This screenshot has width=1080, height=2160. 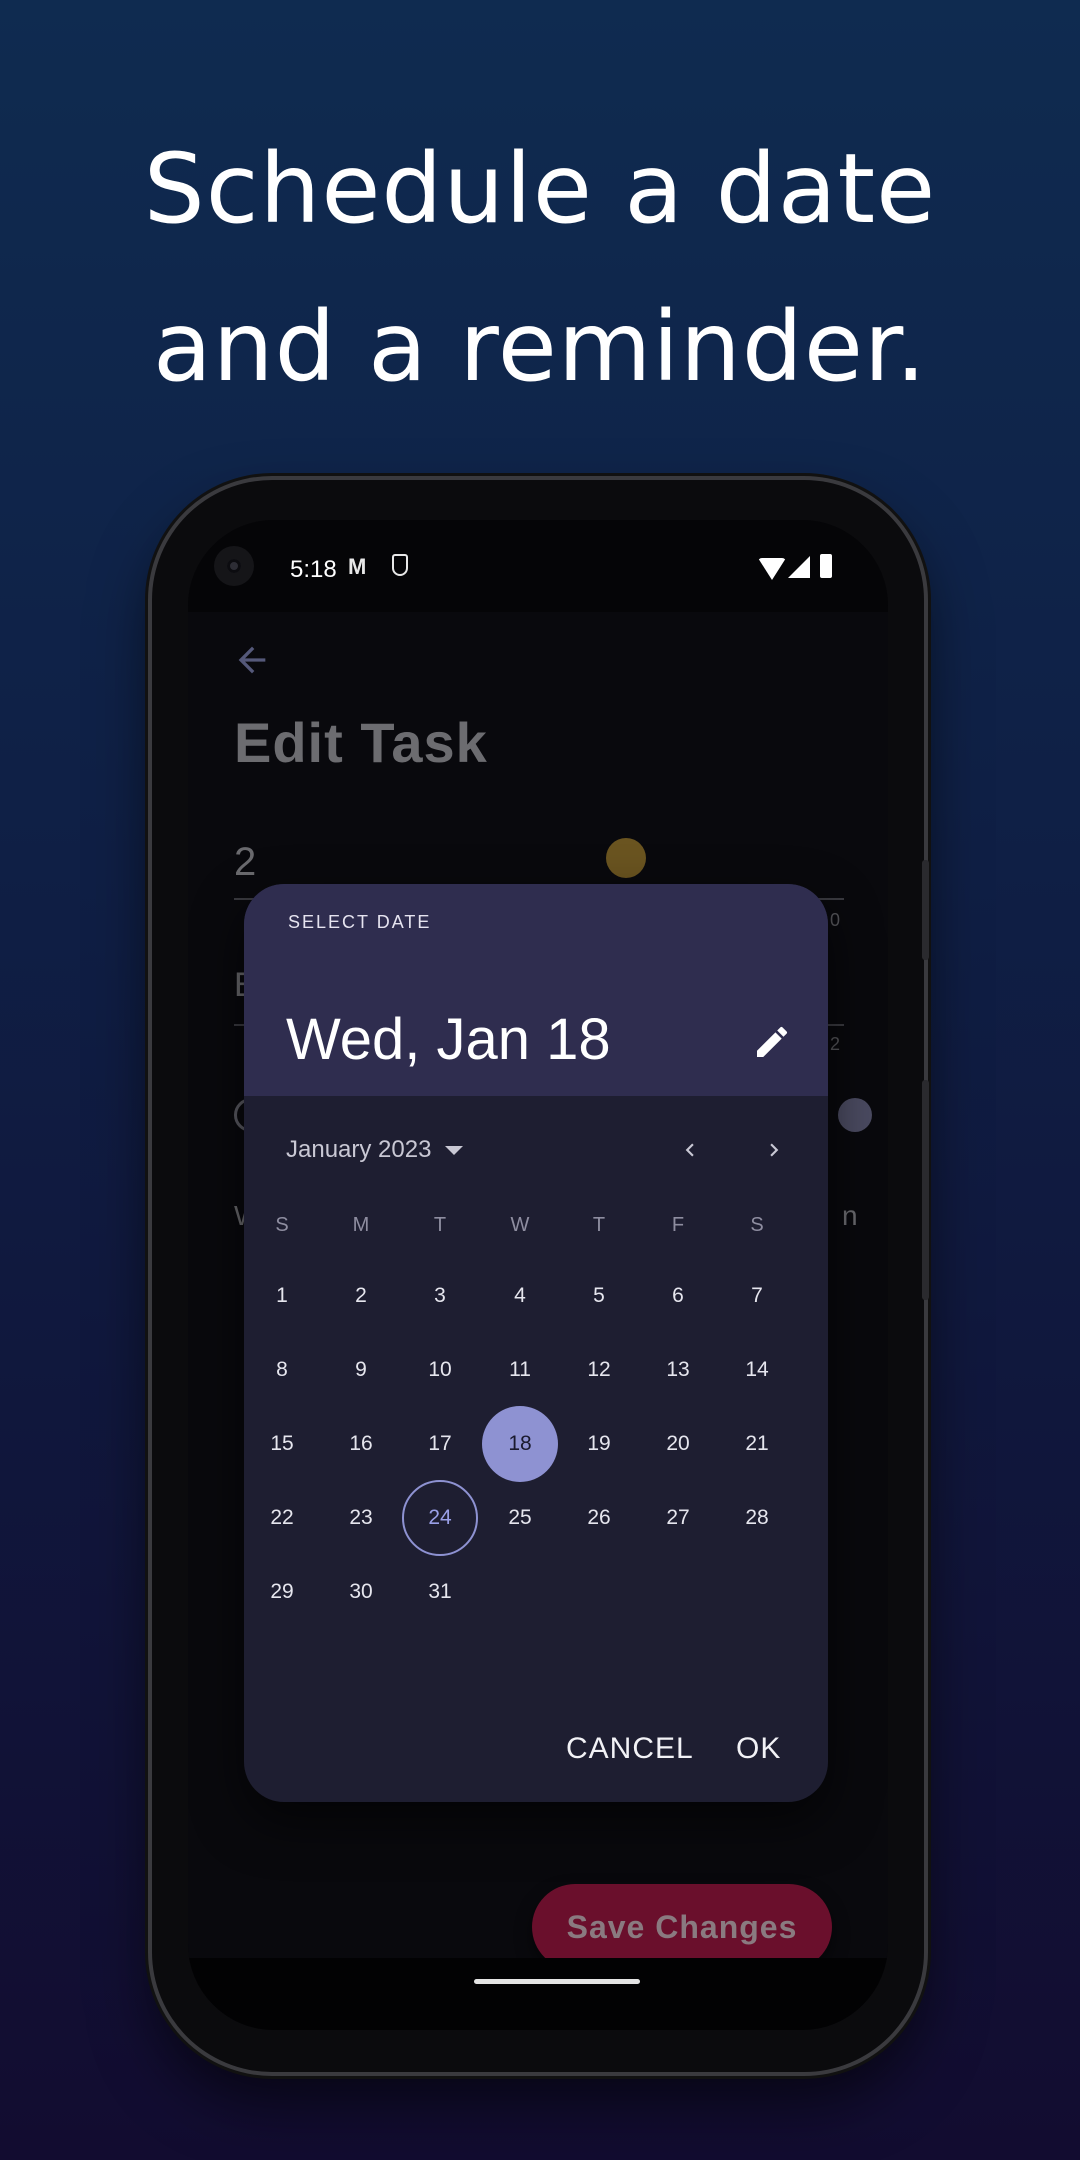 I want to click on calendar-day: 21, so click(x=757, y=1444).